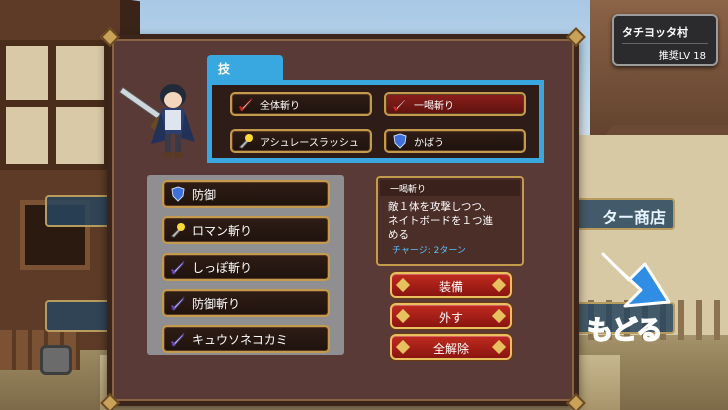 The height and width of the screenshot is (410, 728). Describe the element at coordinates (222, 230) in the screenshot. I see `skill-label: ロマン斬り` at that location.